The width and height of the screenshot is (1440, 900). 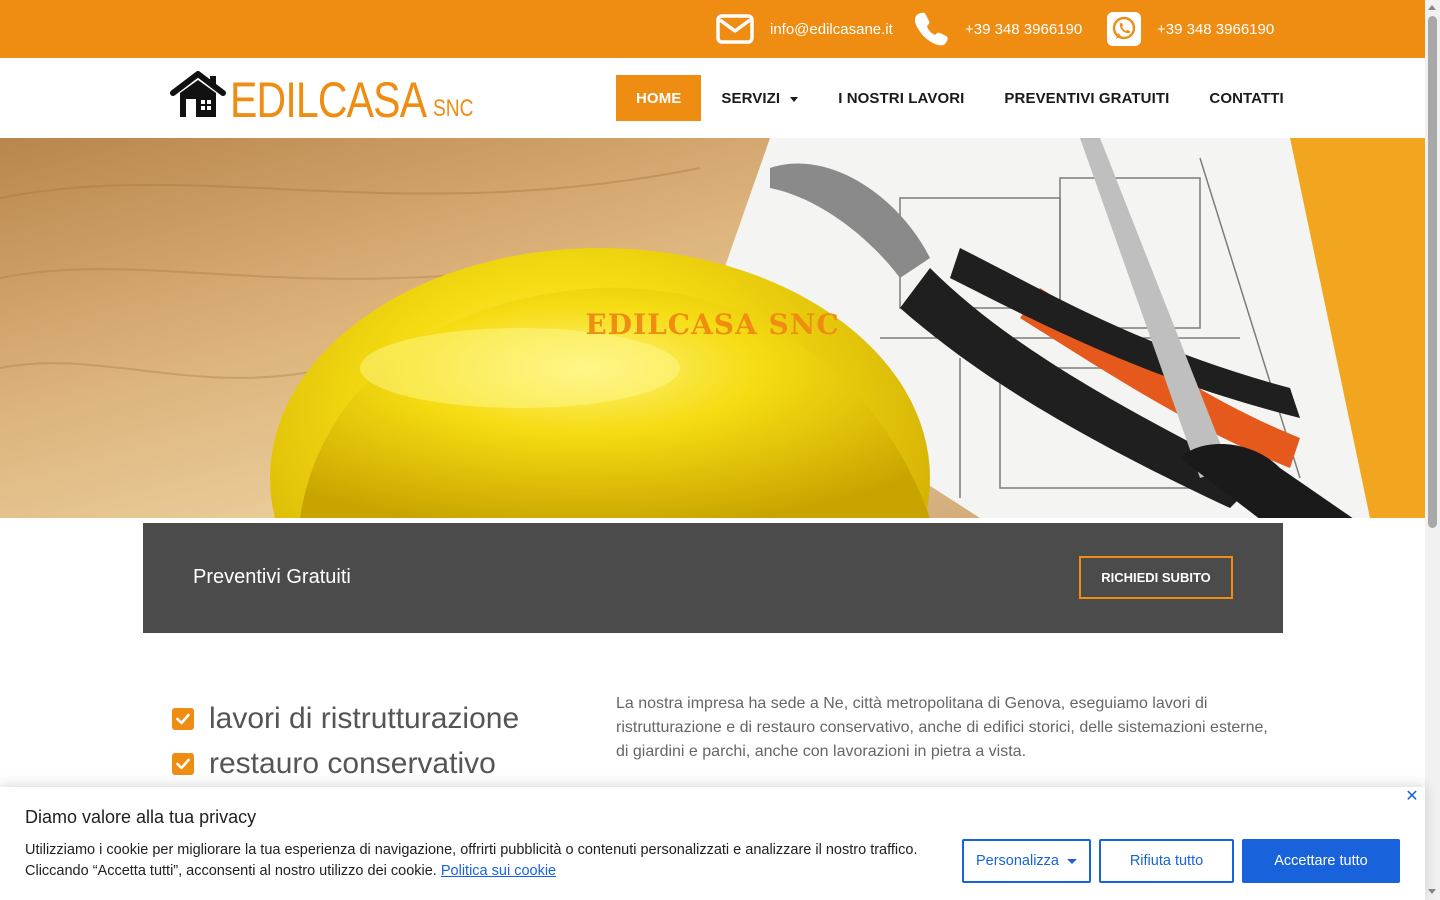 I want to click on scrollbar-thumb, so click(x=1432, y=272).